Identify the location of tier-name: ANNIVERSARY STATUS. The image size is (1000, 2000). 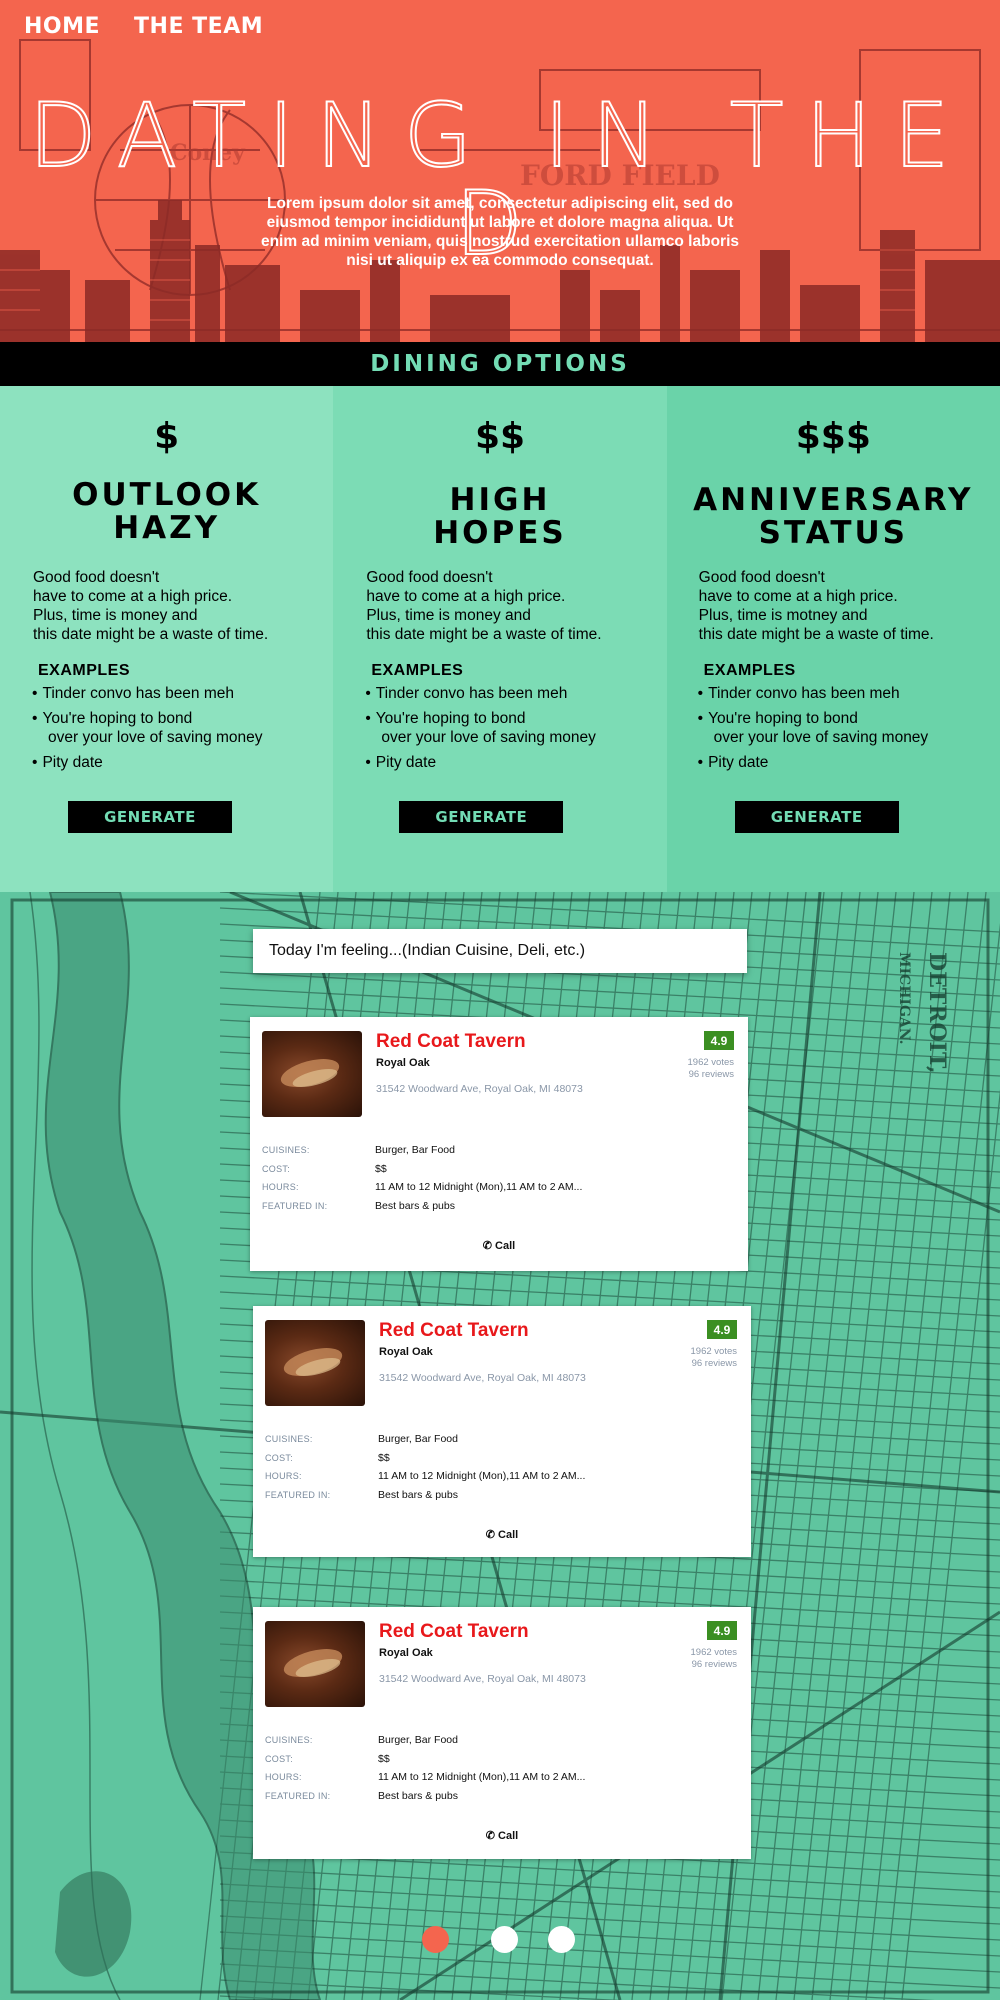
(833, 517).